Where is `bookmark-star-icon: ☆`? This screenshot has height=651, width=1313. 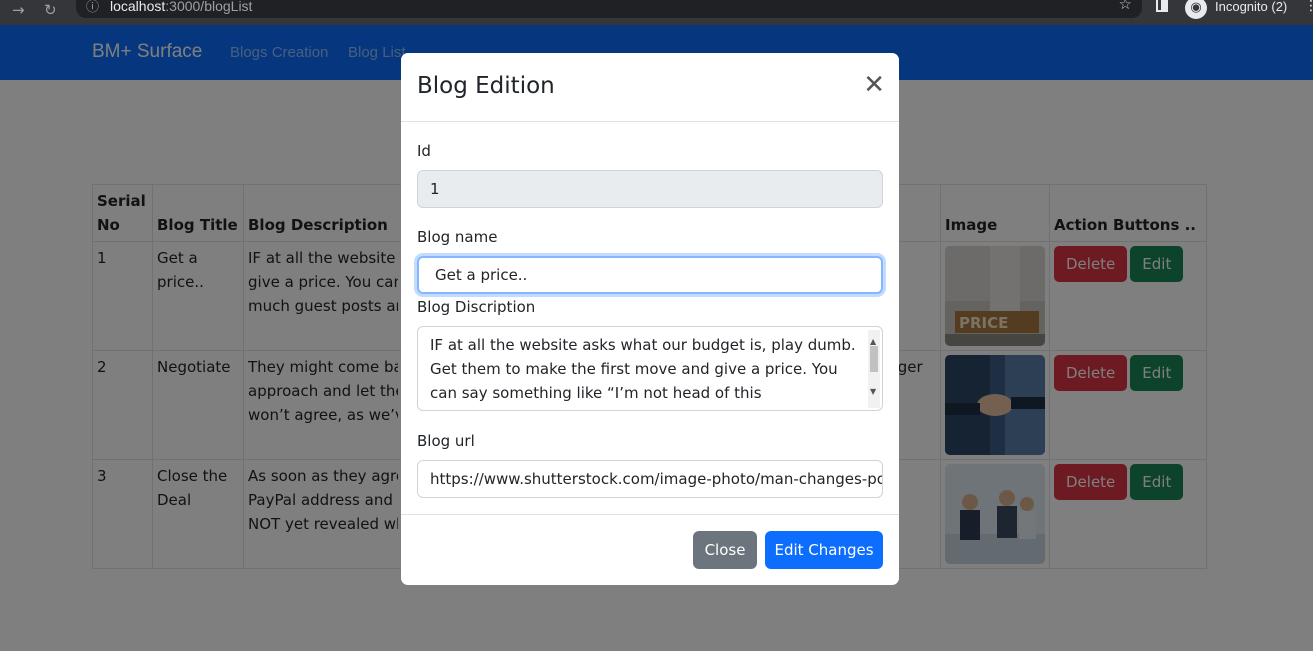 bookmark-star-icon: ☆ is located at coordinates (1125, 6).